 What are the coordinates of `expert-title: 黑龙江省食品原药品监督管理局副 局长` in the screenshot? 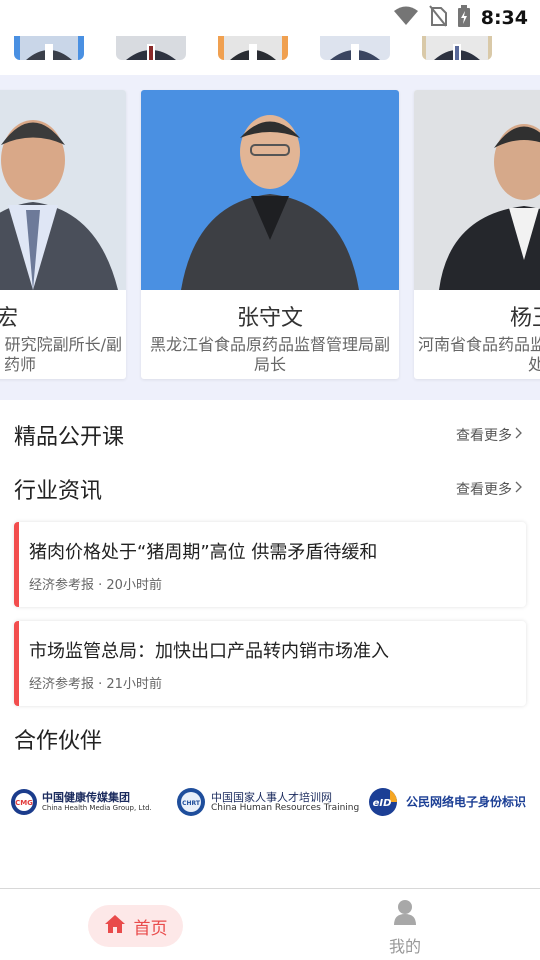 It's located at (270, 355).